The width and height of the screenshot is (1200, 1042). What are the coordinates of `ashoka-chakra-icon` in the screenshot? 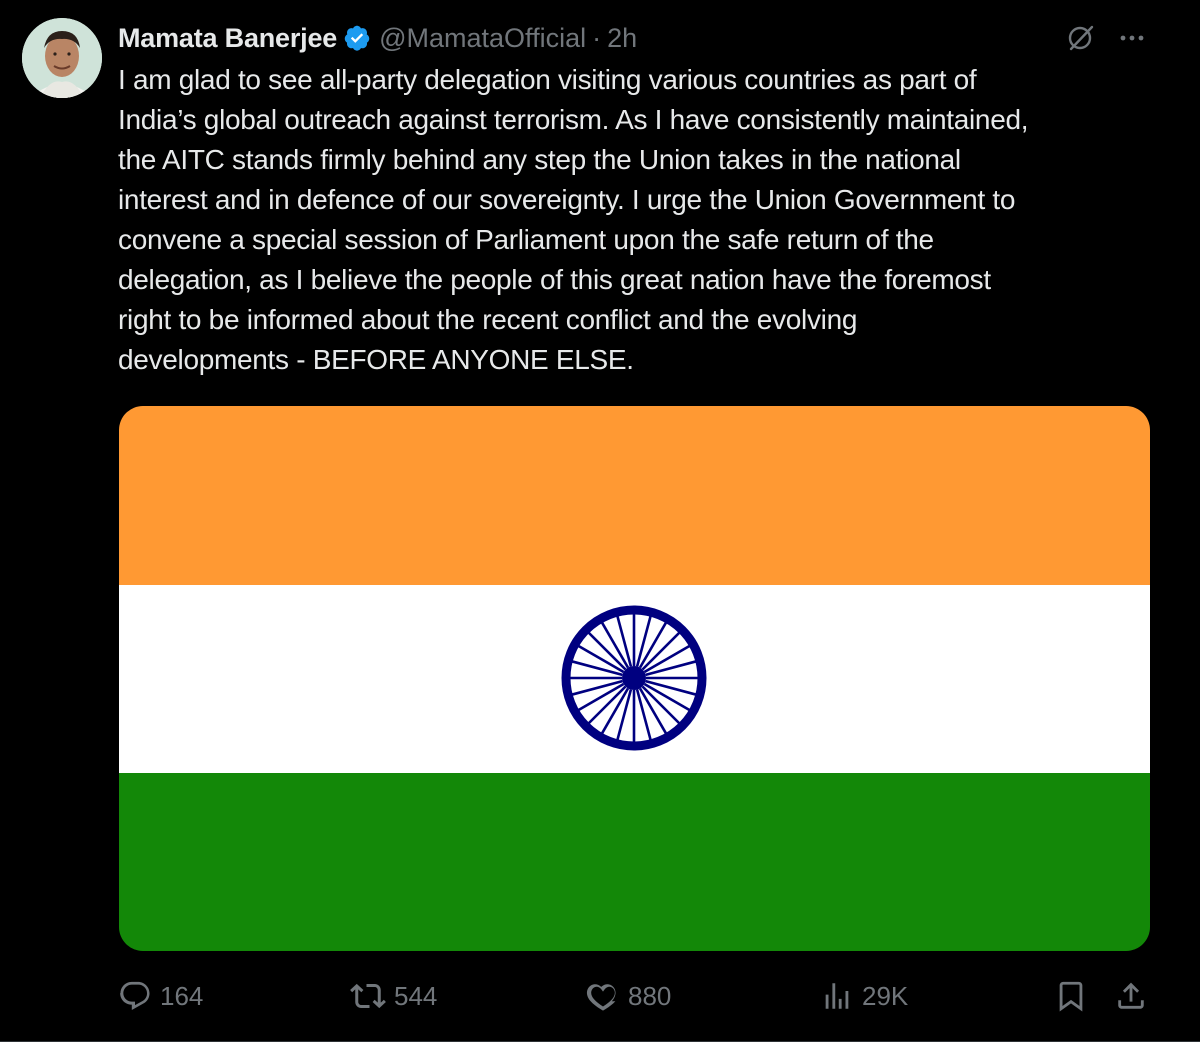 It's located at (634, 678).